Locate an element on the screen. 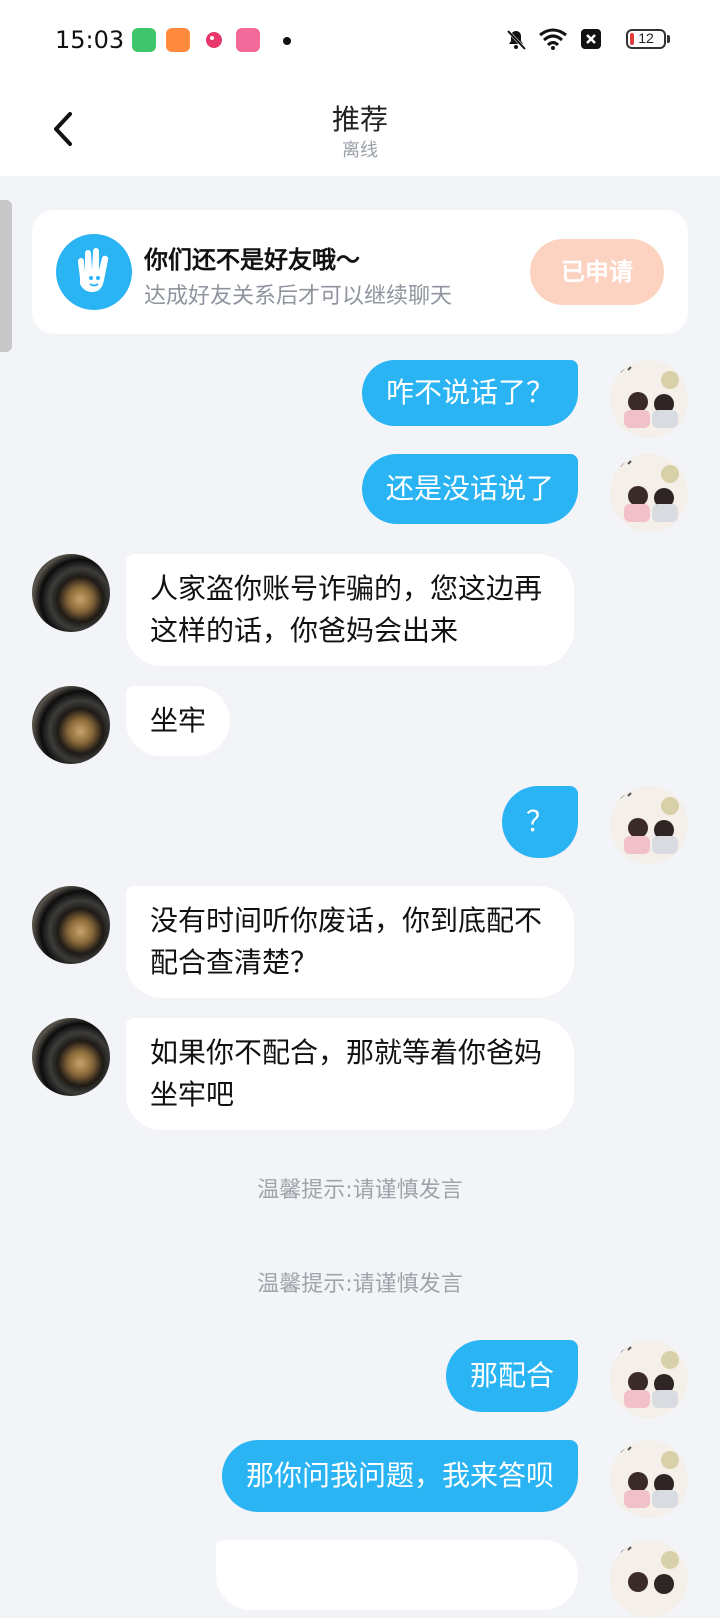 The width and height of the screenshot is (720, 1618). red-app-icon is located at coordinates (214, 40).